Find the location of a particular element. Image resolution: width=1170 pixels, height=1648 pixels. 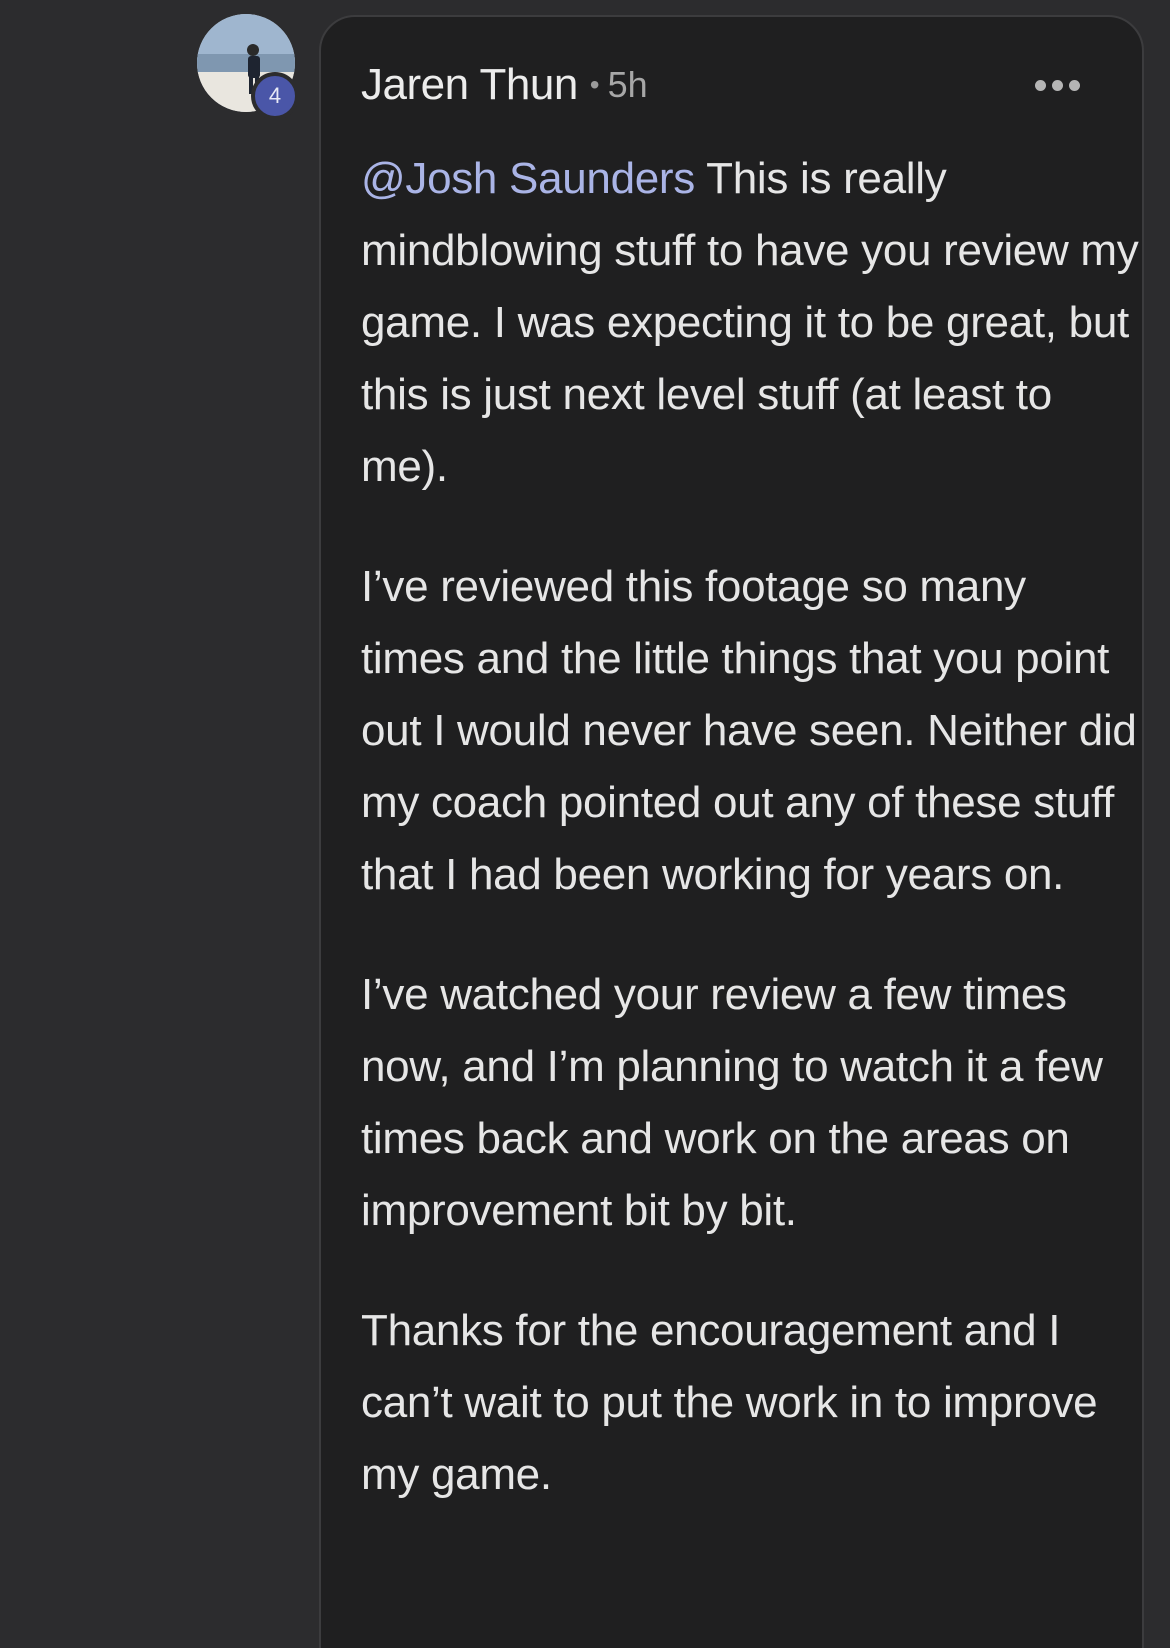

avatar-container: 4 is located at coordinates (248, 67).